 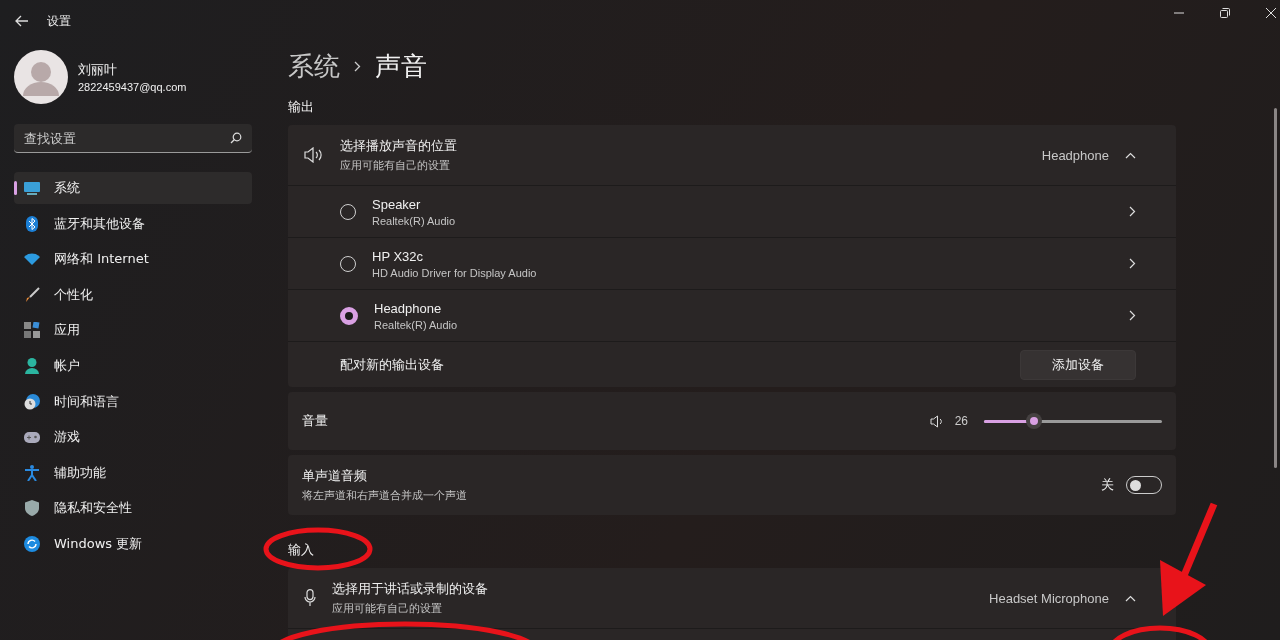 I want to click on current-device: Headphone, so click(x=1075, y=155).